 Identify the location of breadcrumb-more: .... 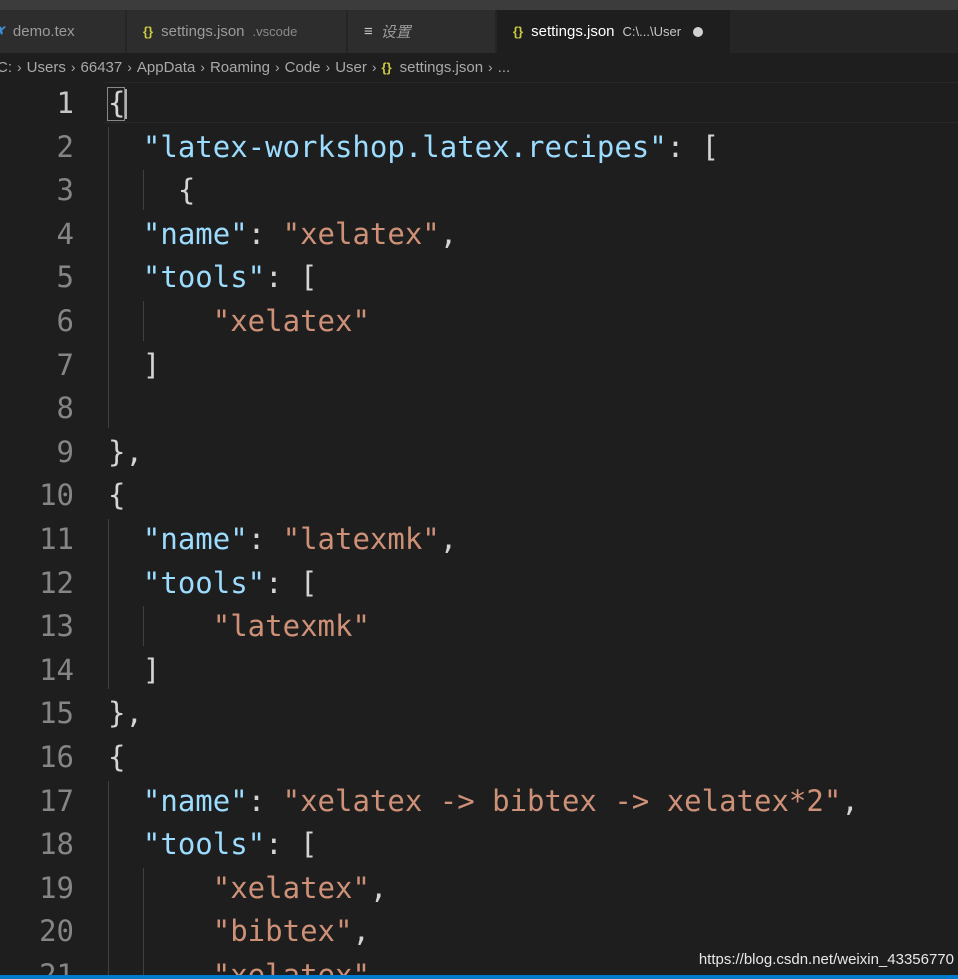
(504, 67).